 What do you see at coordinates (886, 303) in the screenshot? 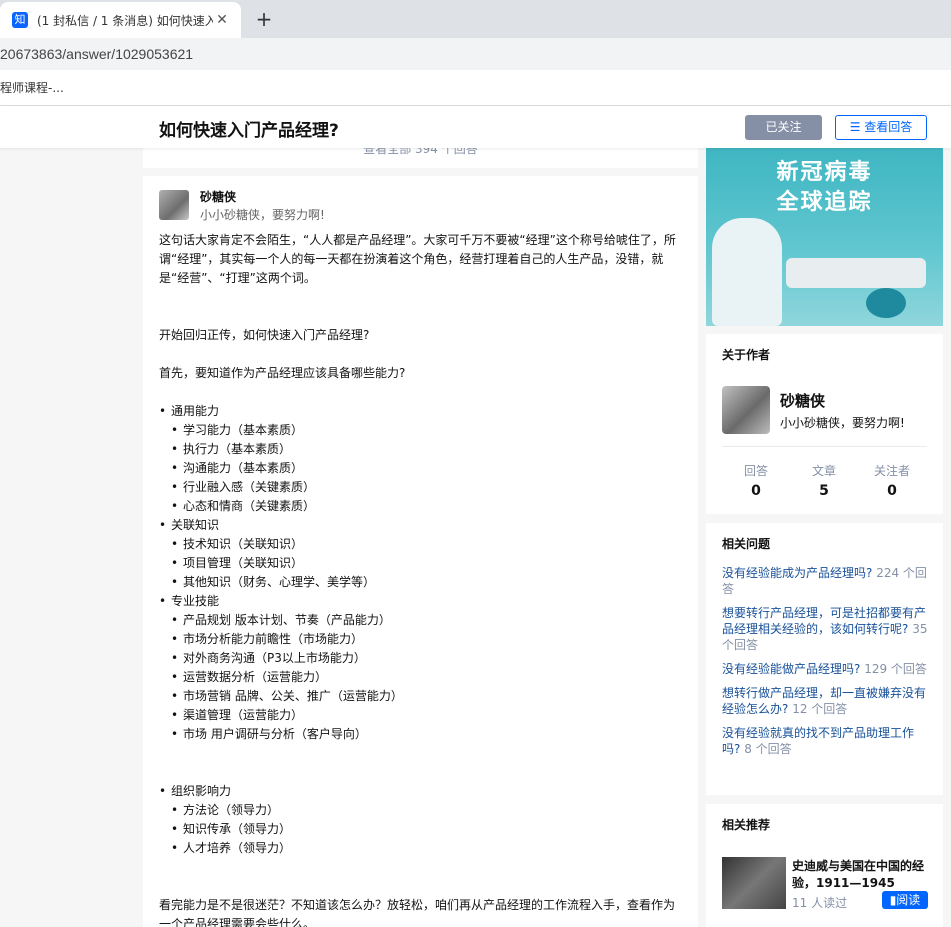
I see `virus-icon` at bounding box center [886, 303].